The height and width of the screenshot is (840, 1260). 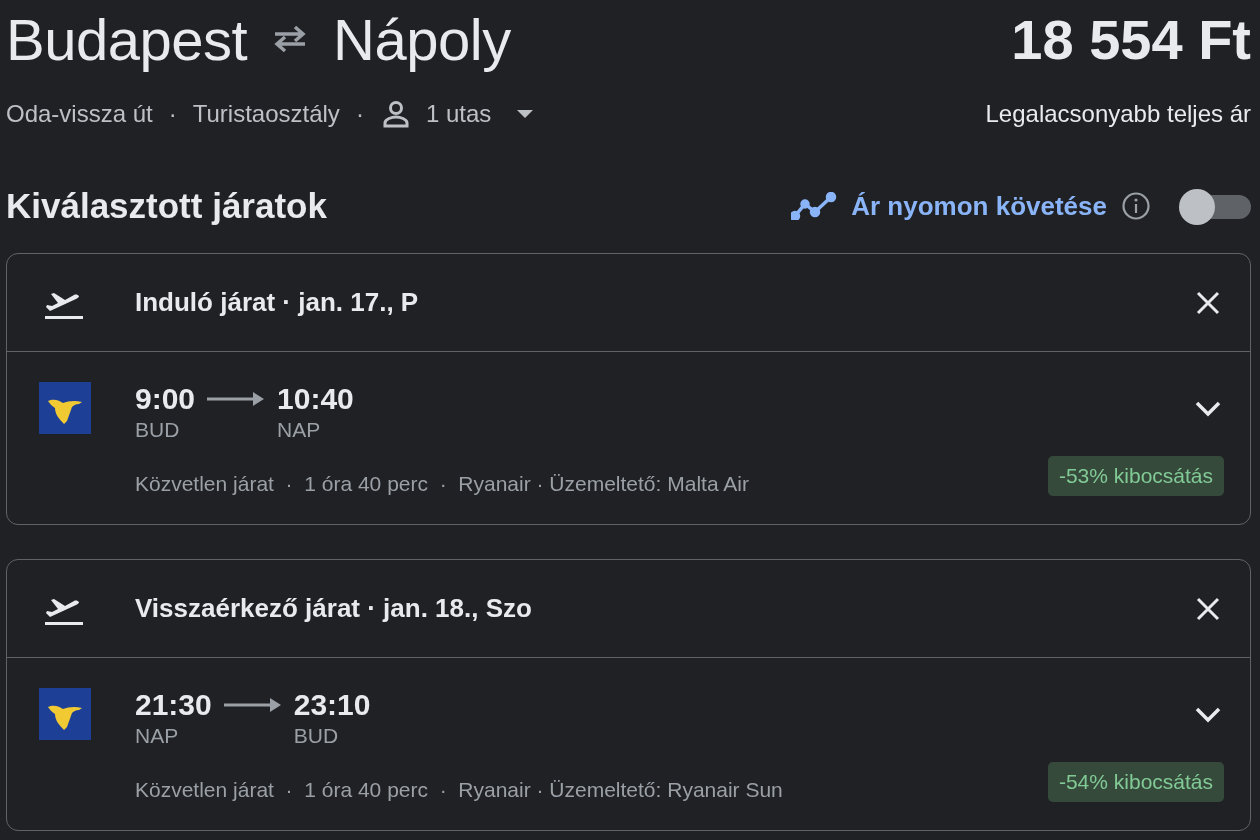 I want to click on departure-time: 9:00, so click(x=165, y=399).